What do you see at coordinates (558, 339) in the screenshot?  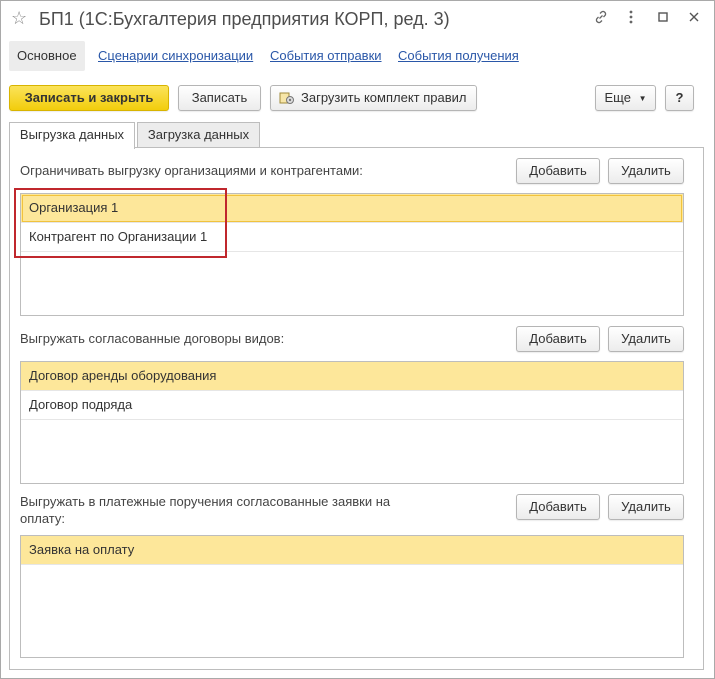 I see `add-contract-button: Добавить` at bounding box center [558, 339].